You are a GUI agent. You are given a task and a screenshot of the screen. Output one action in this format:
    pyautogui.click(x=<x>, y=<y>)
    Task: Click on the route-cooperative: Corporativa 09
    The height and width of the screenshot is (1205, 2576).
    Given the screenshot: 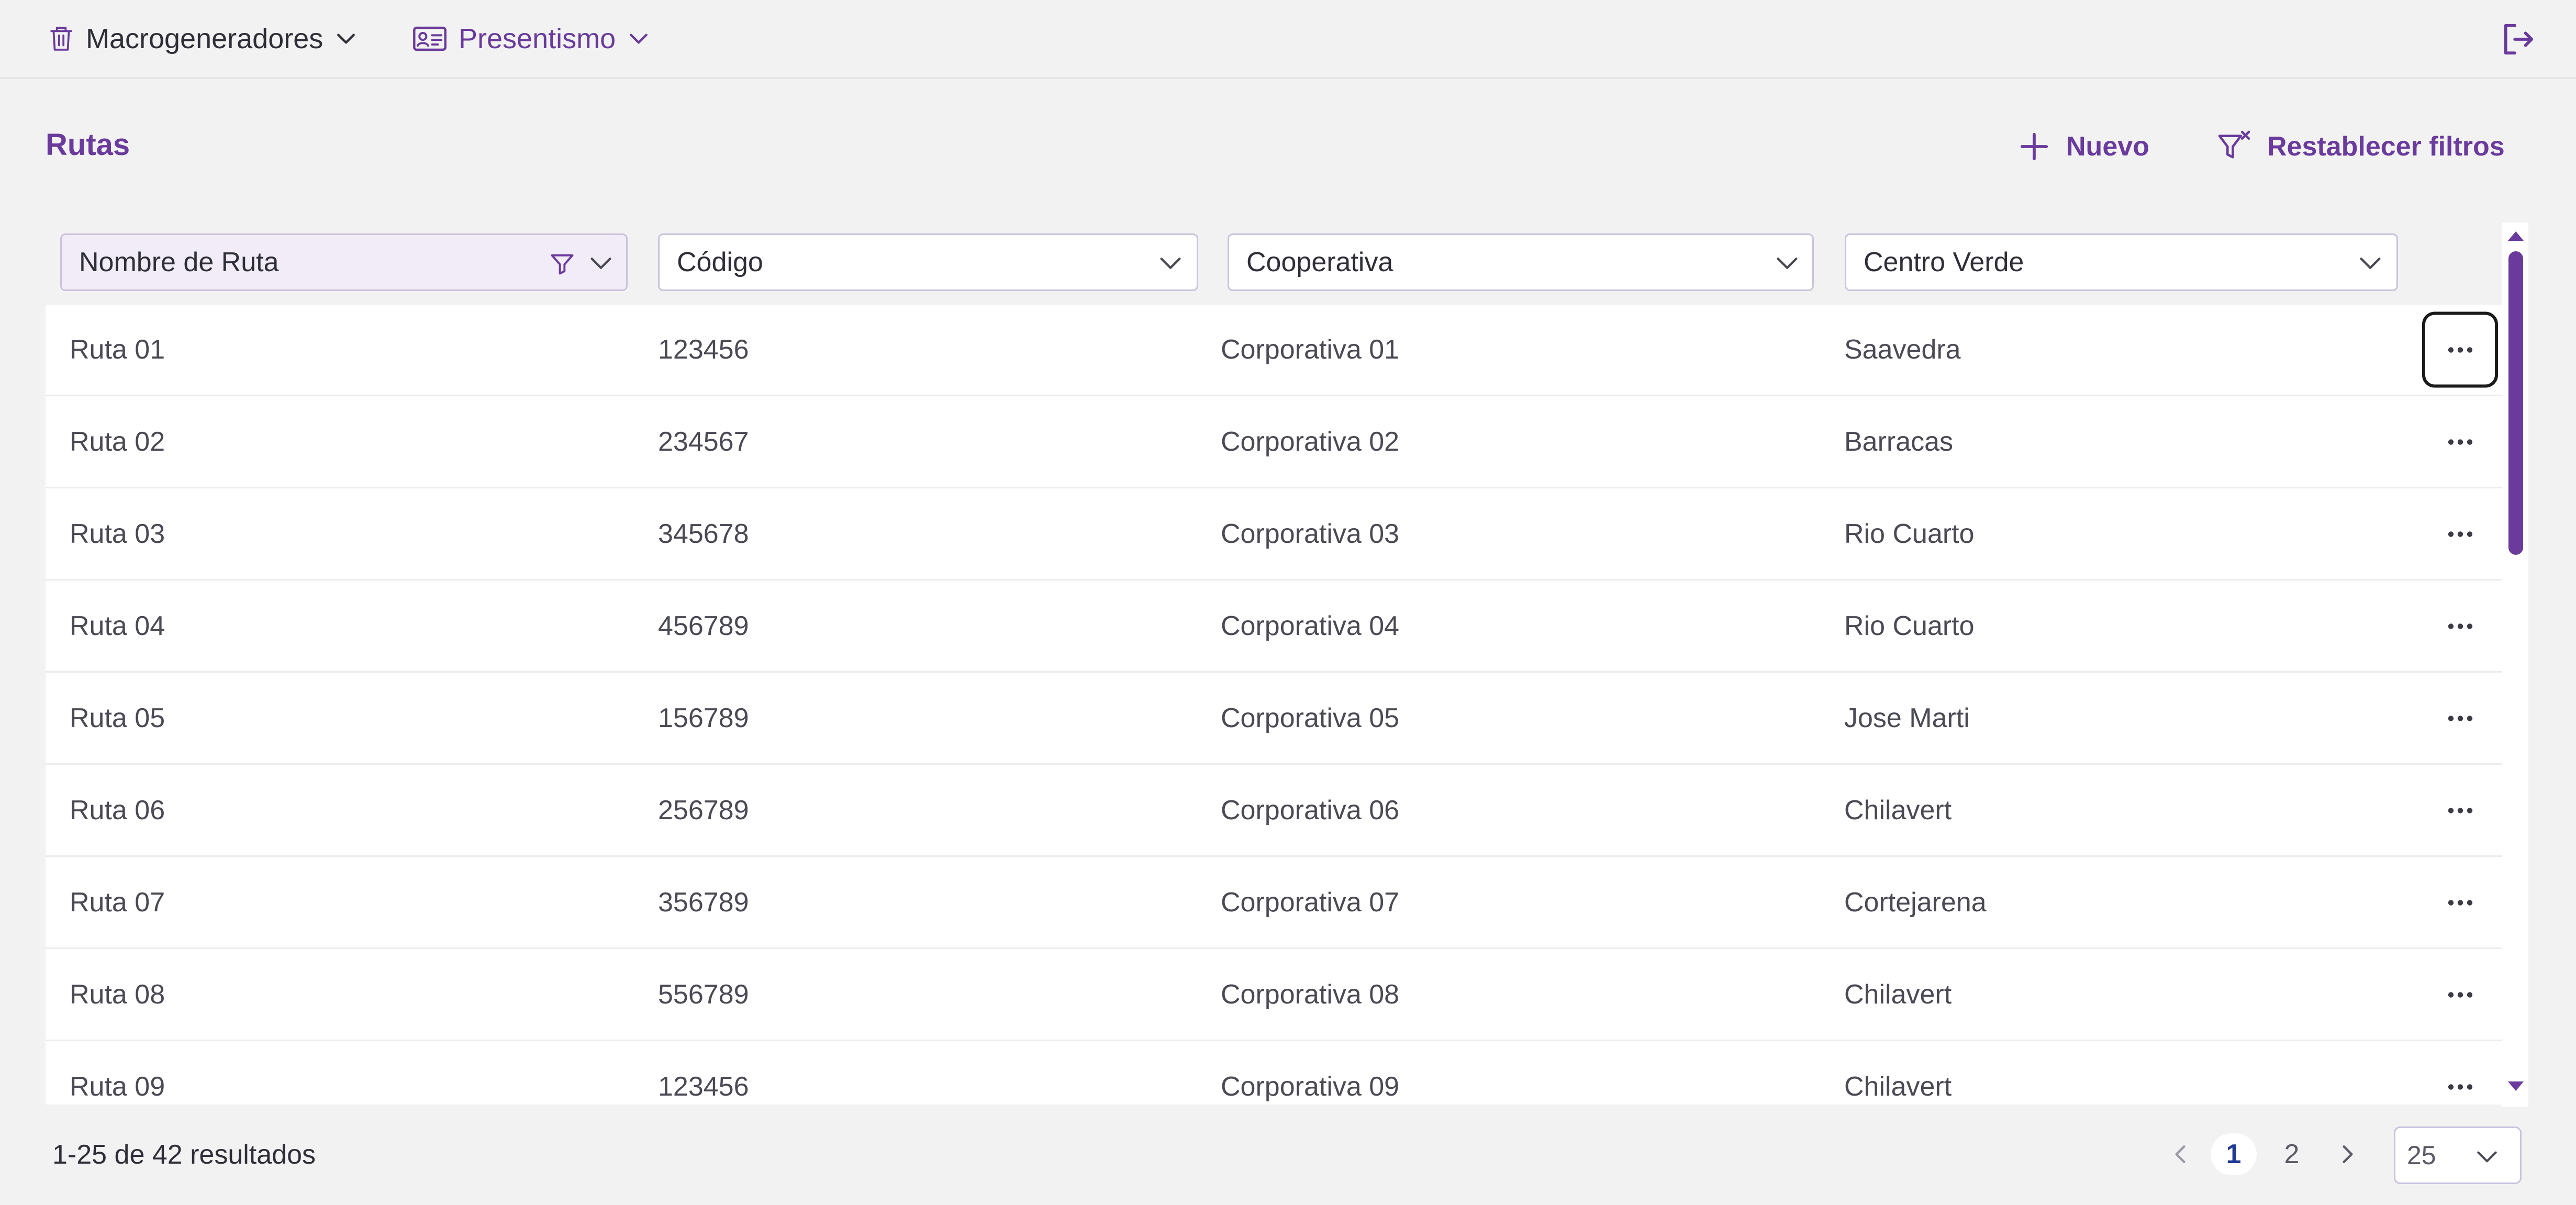 What is the action you would take?
    pyautogui.click(x=1310, y=1087)
    